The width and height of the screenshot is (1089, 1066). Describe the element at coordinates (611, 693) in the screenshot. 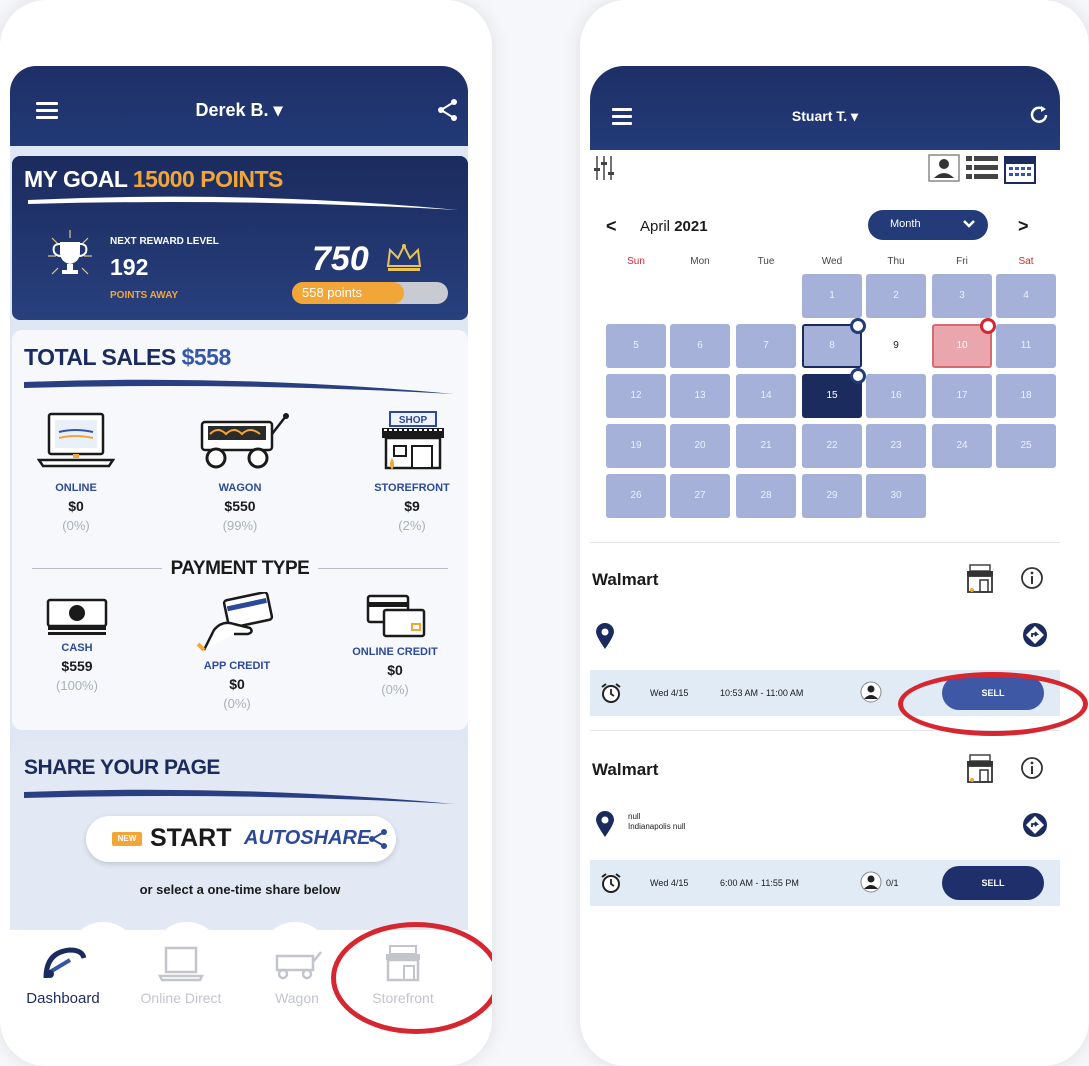

I see `alarm-clock-icon` at that location.